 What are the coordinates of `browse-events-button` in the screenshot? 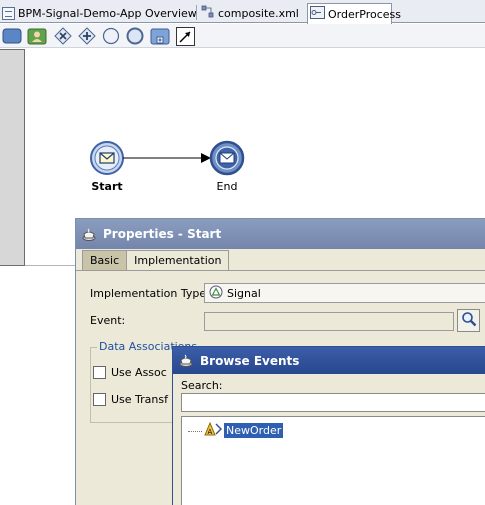 It's located at (468, 320).